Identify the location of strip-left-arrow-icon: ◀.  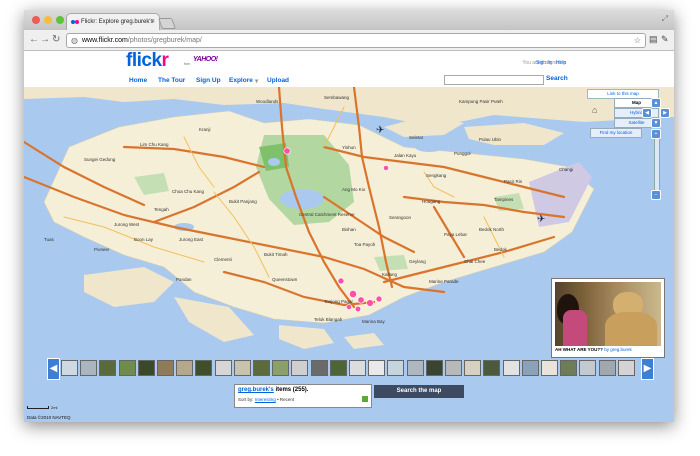
(53, 369).